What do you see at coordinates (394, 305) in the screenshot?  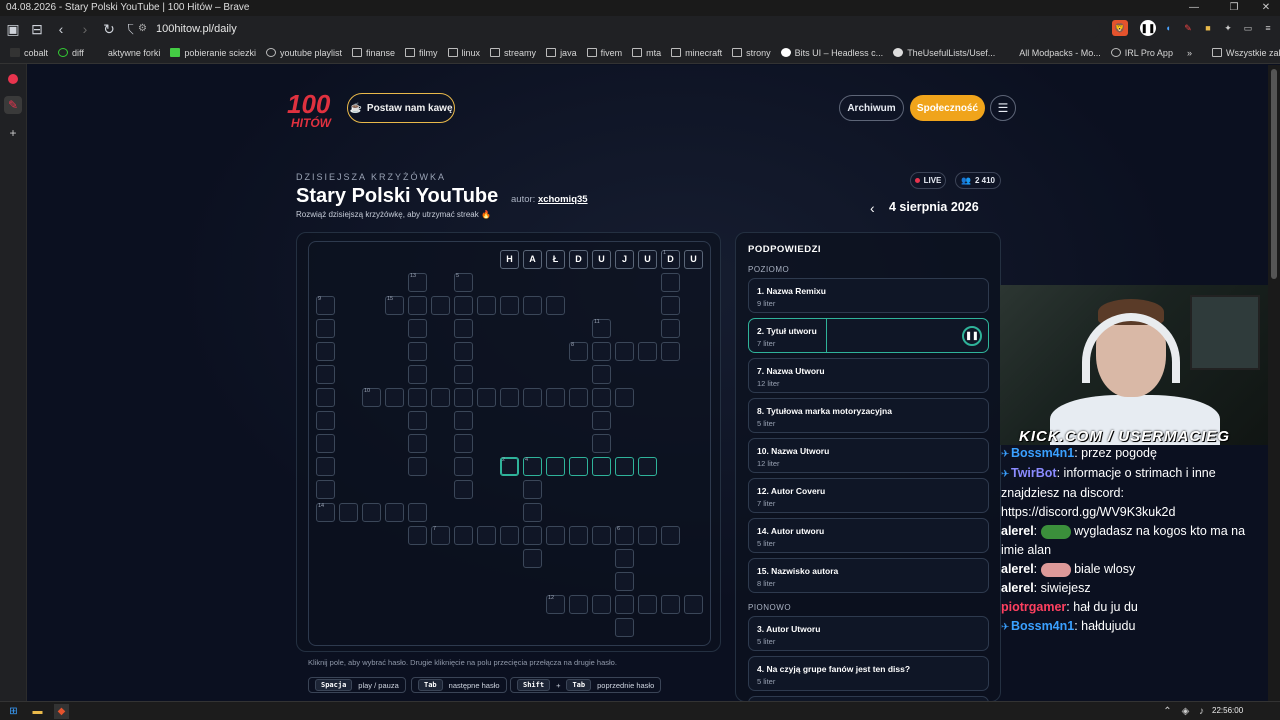 I see `crossword-cell: 15` at bounding box center [394, 305].